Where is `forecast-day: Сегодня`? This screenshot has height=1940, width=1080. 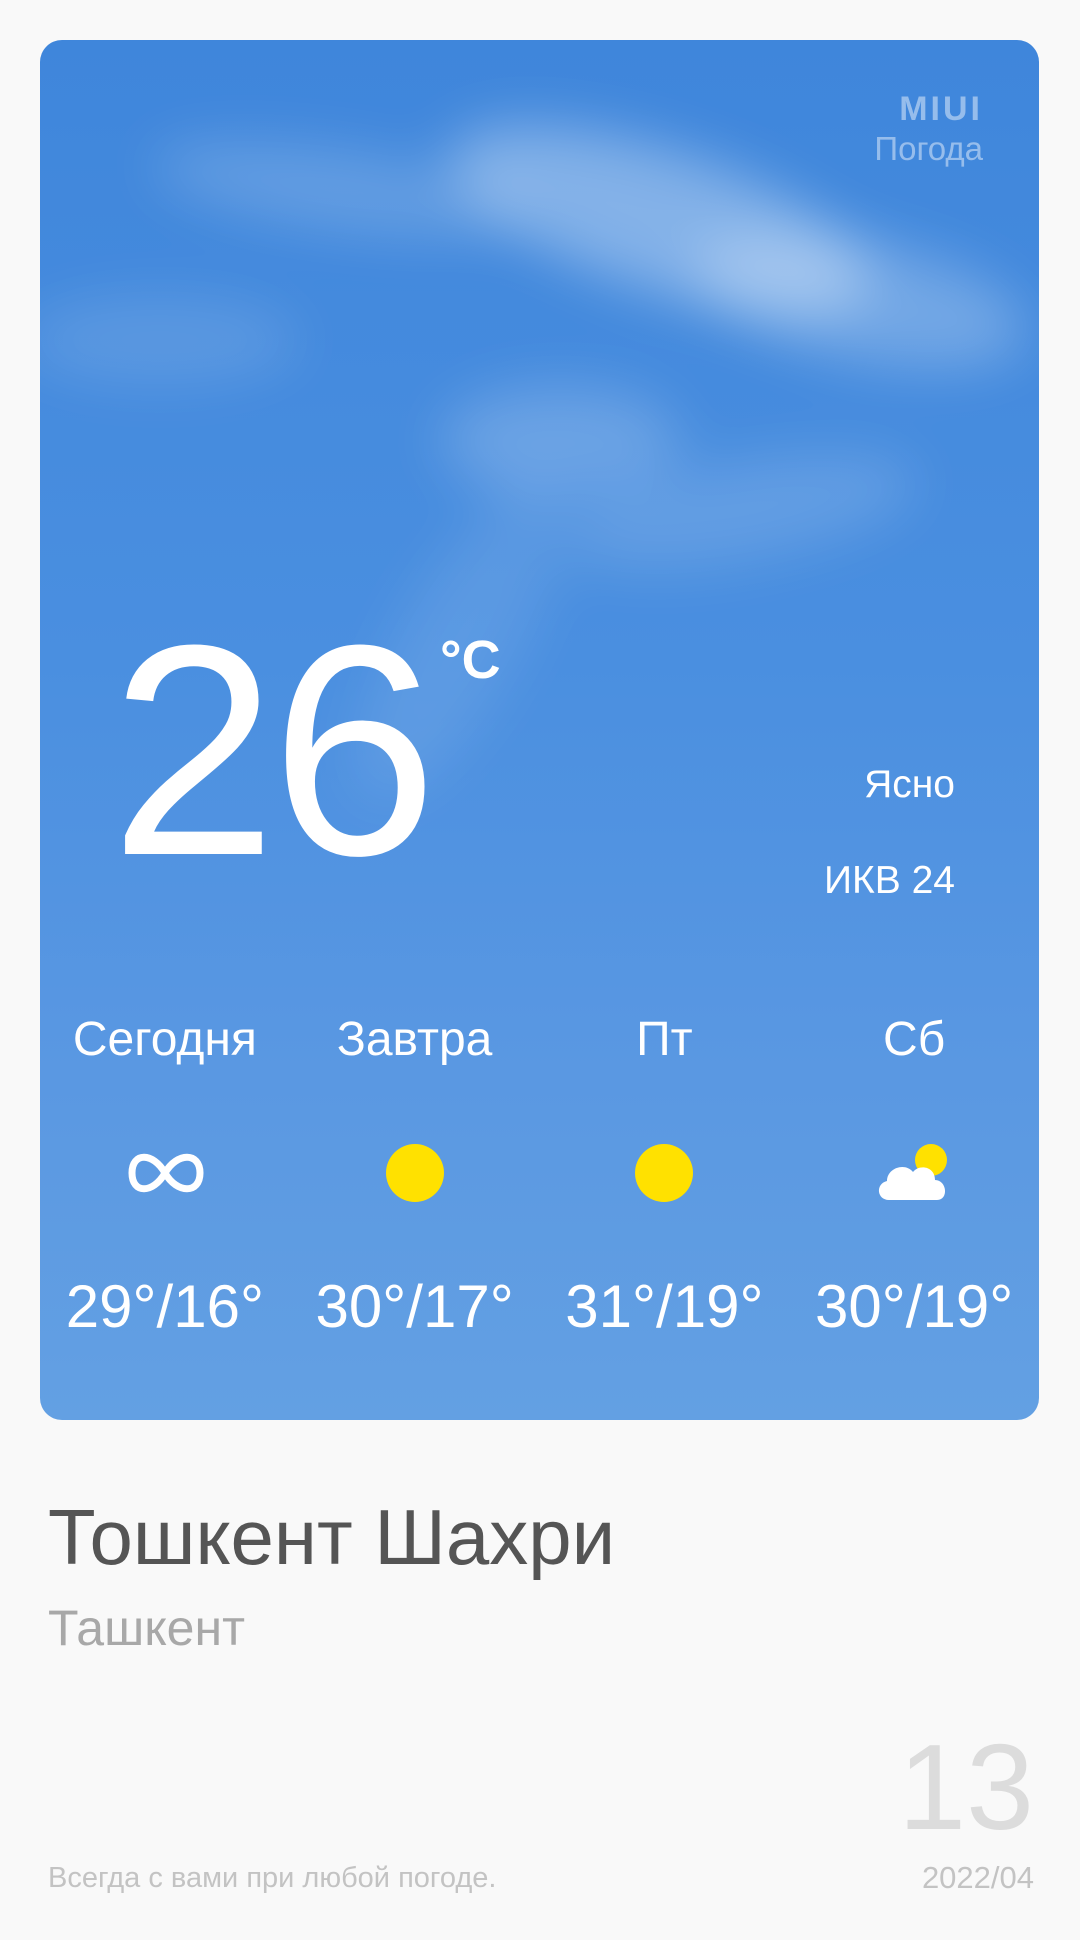 forecast-day: Сегодня is located at coordinates (164, 1039).